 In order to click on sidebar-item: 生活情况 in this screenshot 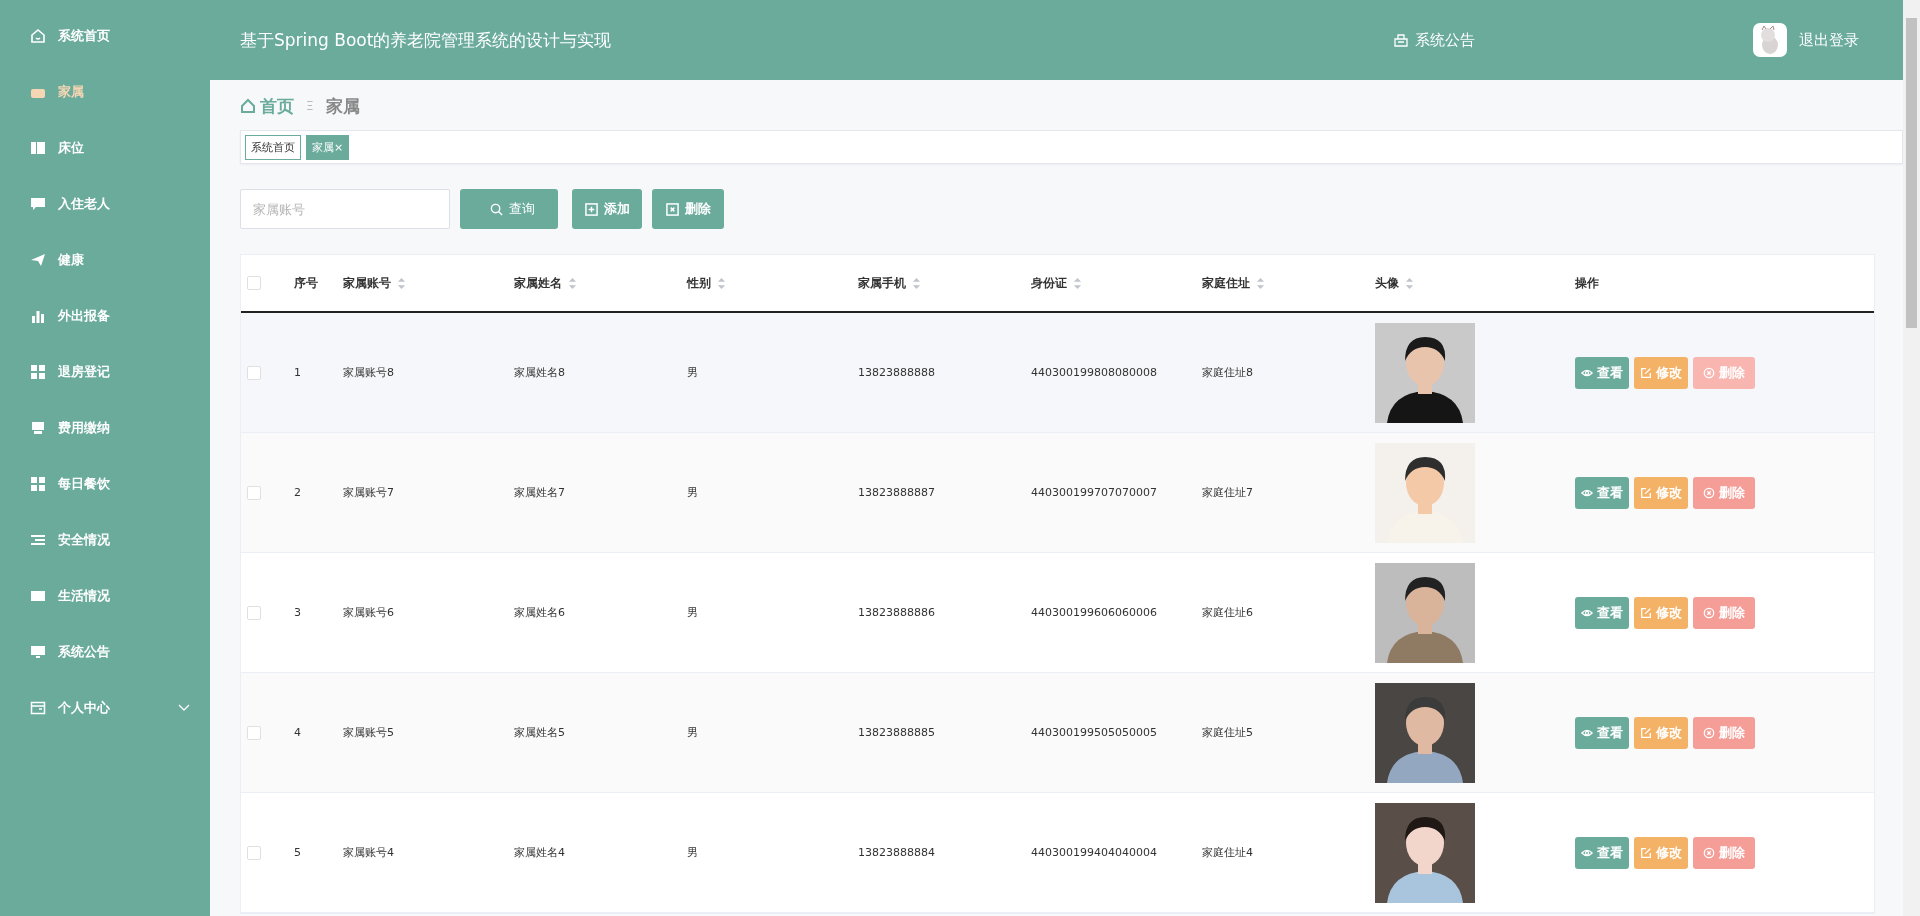, I will do `click(105, 596)`.